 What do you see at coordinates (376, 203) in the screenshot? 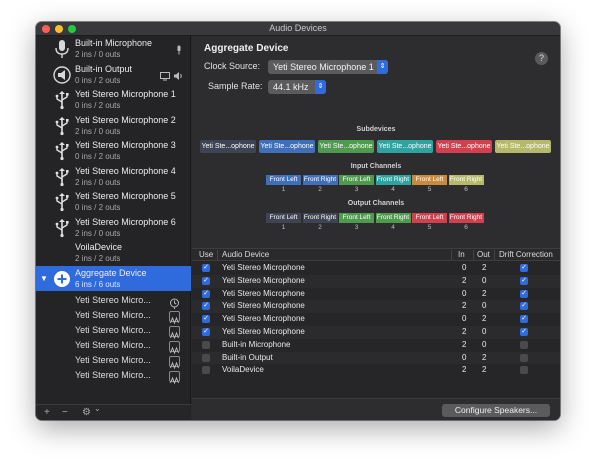
I see `output-channels-label: Output Channels` at bounding box center [376, 203].